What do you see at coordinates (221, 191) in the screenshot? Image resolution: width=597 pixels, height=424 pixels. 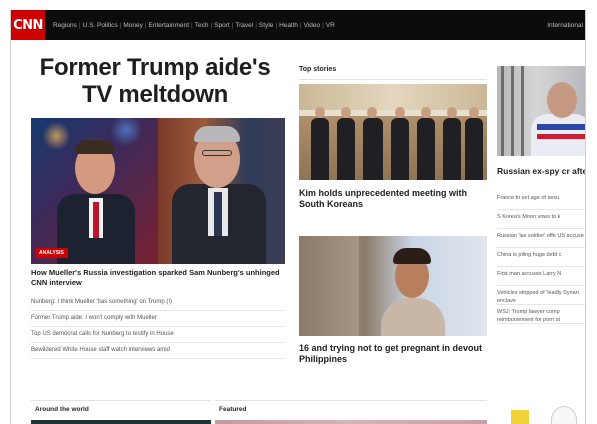 I see `hero-right-photo` at bounding box center [221, 191].